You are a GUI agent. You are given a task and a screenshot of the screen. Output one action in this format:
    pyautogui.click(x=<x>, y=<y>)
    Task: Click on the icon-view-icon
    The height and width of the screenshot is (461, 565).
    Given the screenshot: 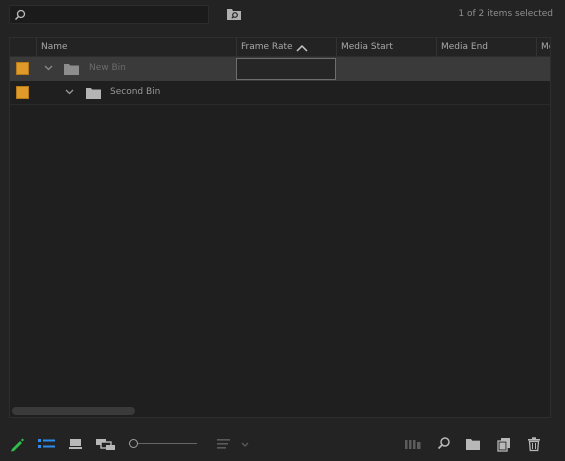 What is the action you would take?
    pyautogui.click(x=76, y=444)
    